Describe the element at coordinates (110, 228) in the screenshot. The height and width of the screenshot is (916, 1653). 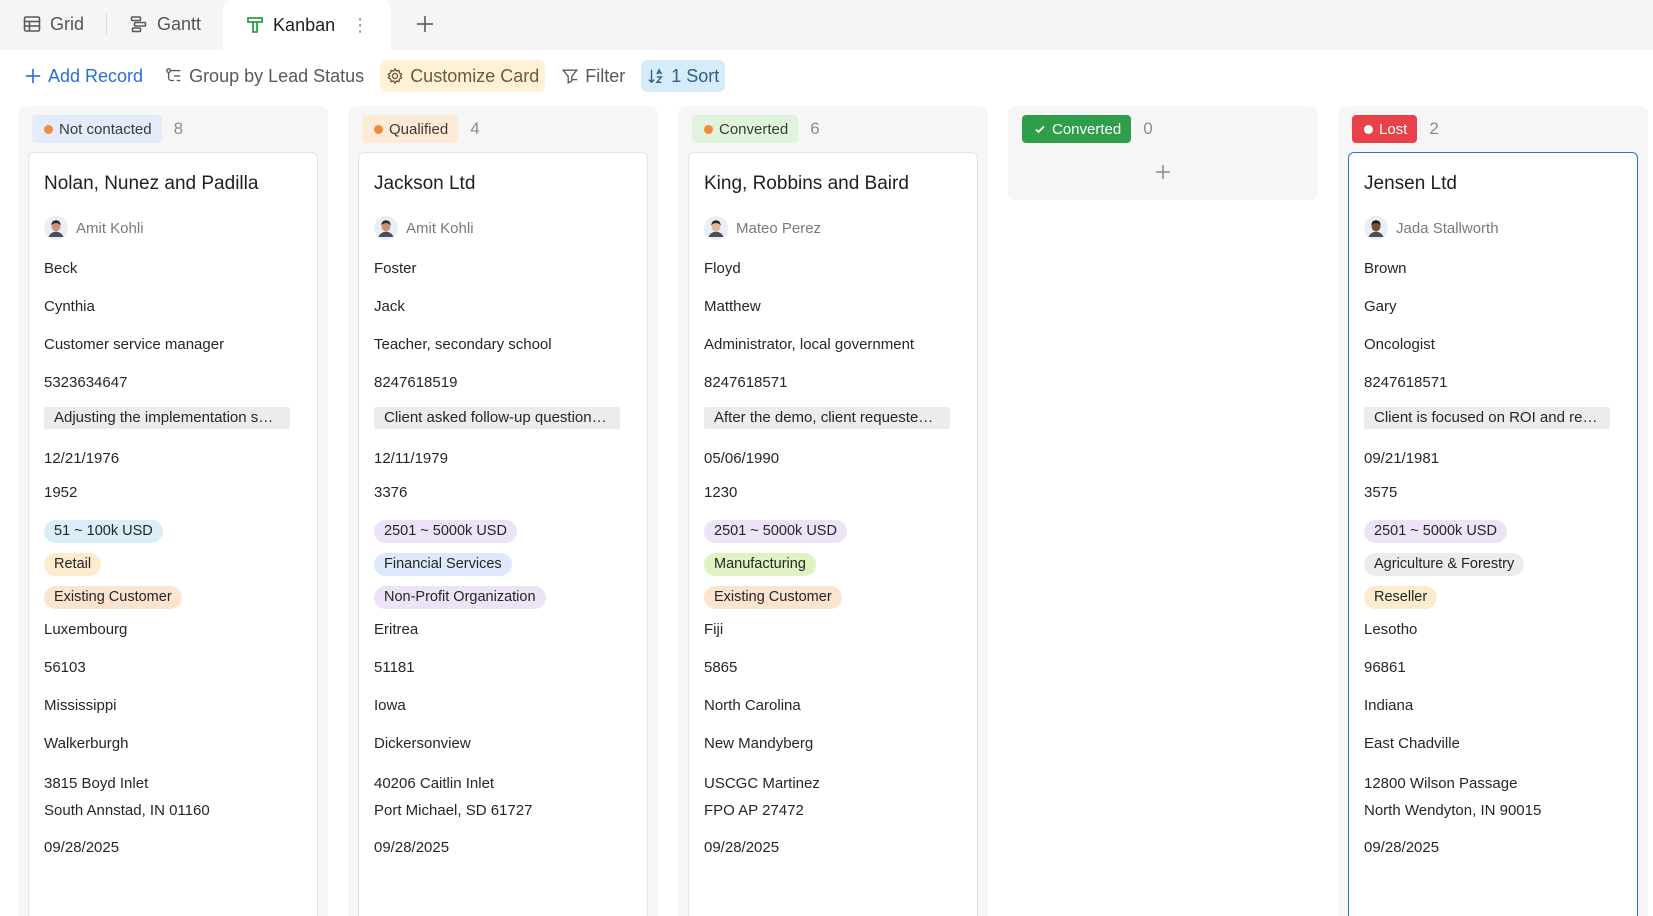
I see `owner-name: Amit Kohli` at that location.